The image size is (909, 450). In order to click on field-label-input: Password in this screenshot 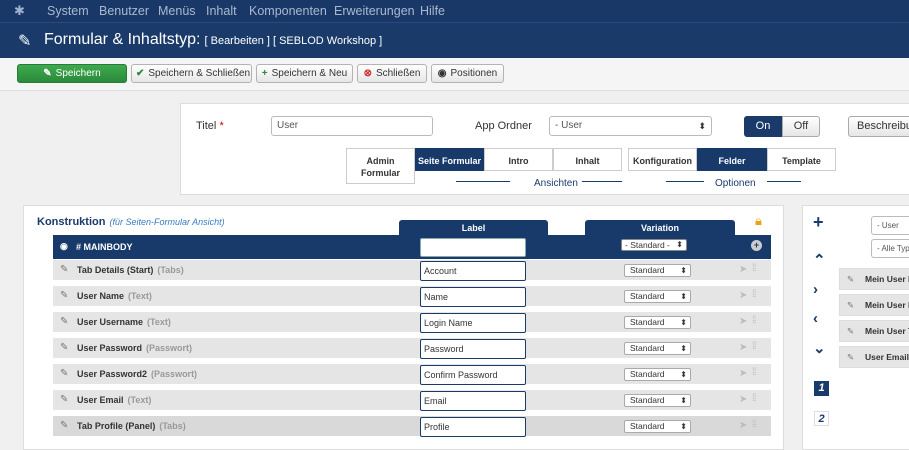, I will do `click(473, 349)`.